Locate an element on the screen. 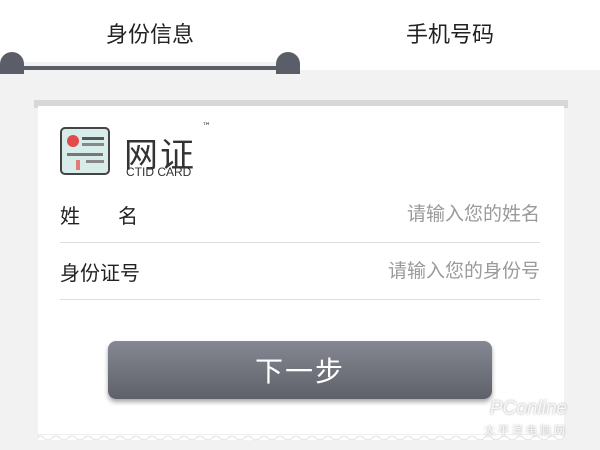  watermark-text: PConline is located at coordinates (529, 408).